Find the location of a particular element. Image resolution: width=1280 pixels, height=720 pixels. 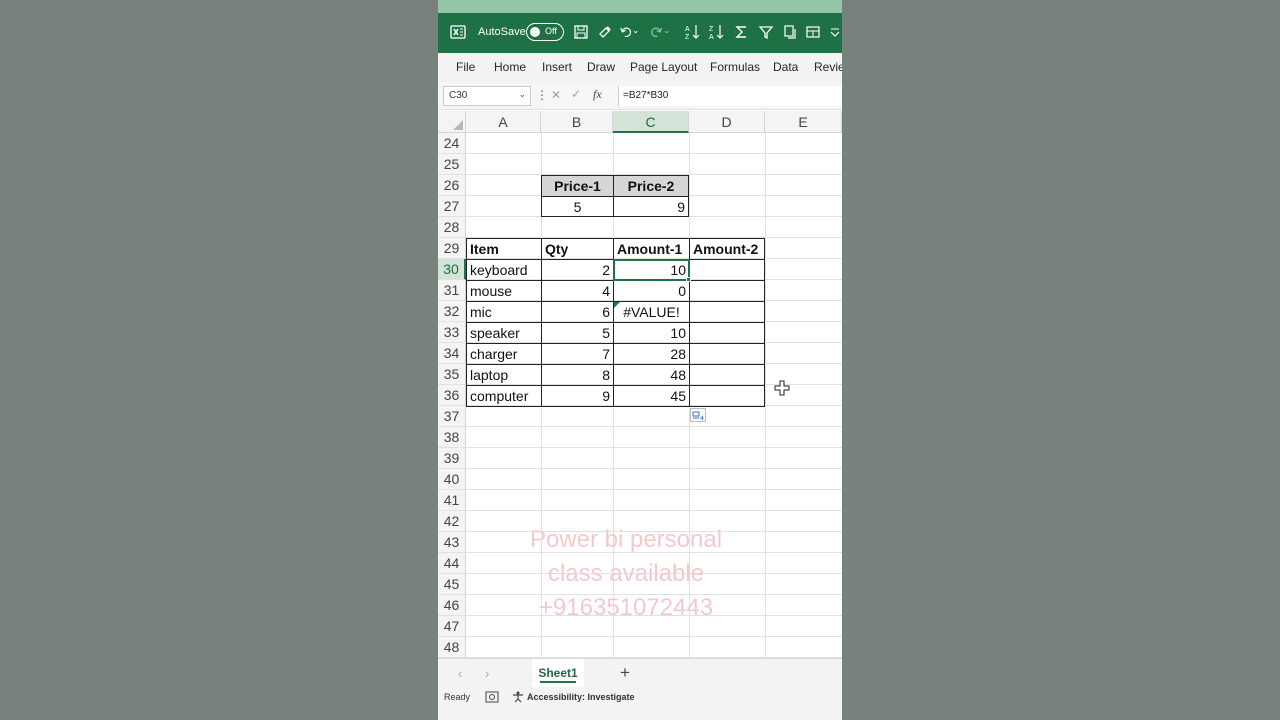

row-header-28: 28 is located at coordinates (452, 227).